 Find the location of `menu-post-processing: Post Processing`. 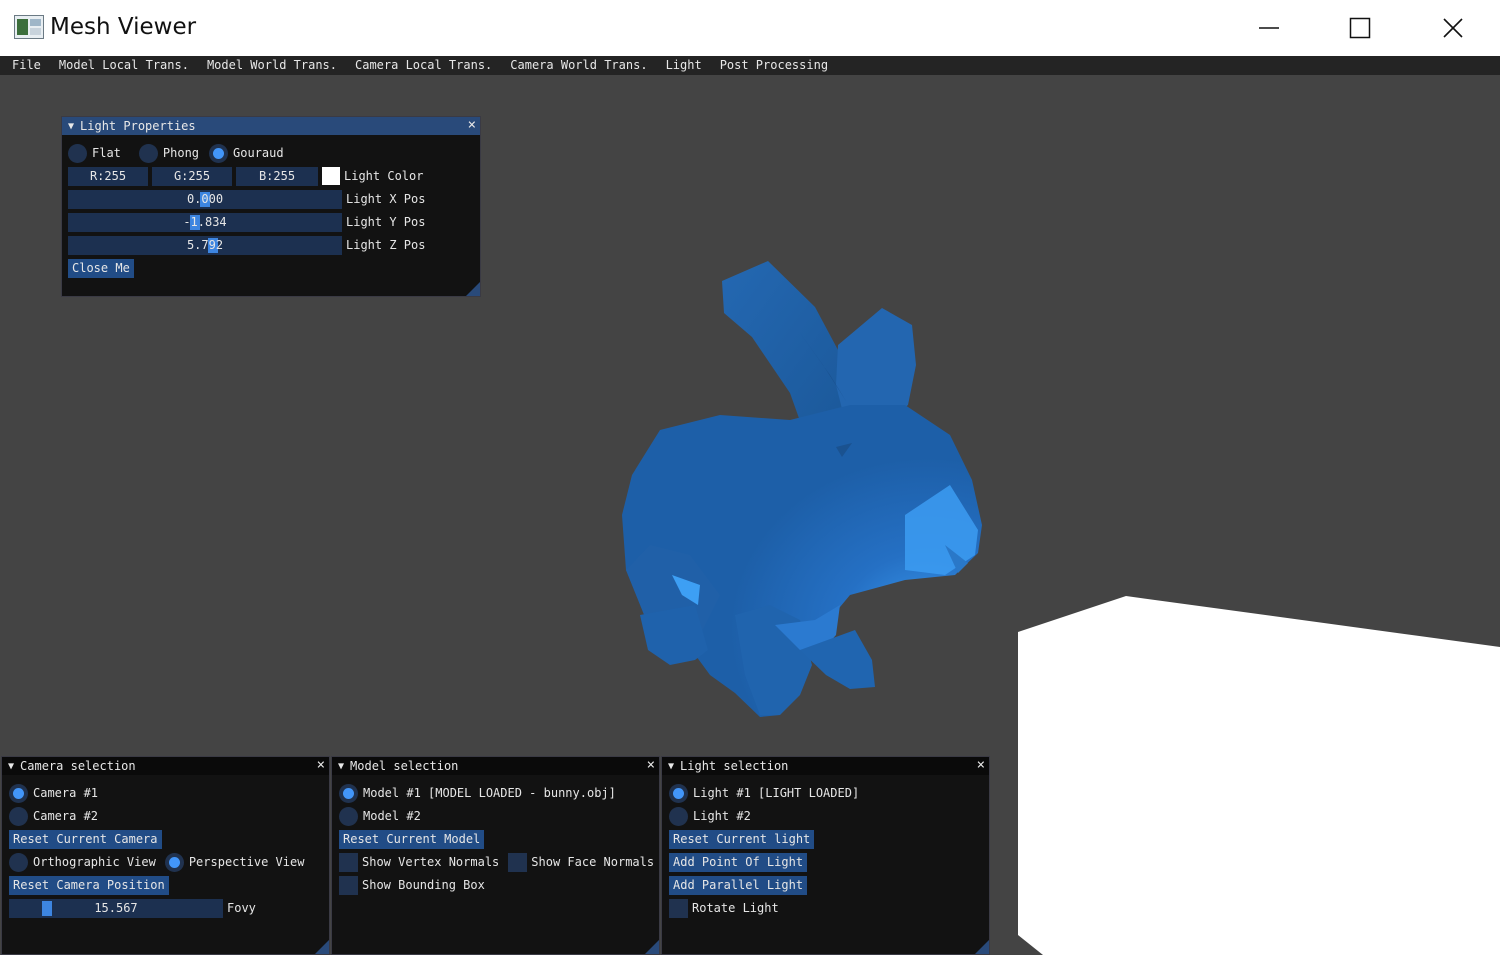

menu-post-processing: Post Processing is located at coordinates (774, 65).